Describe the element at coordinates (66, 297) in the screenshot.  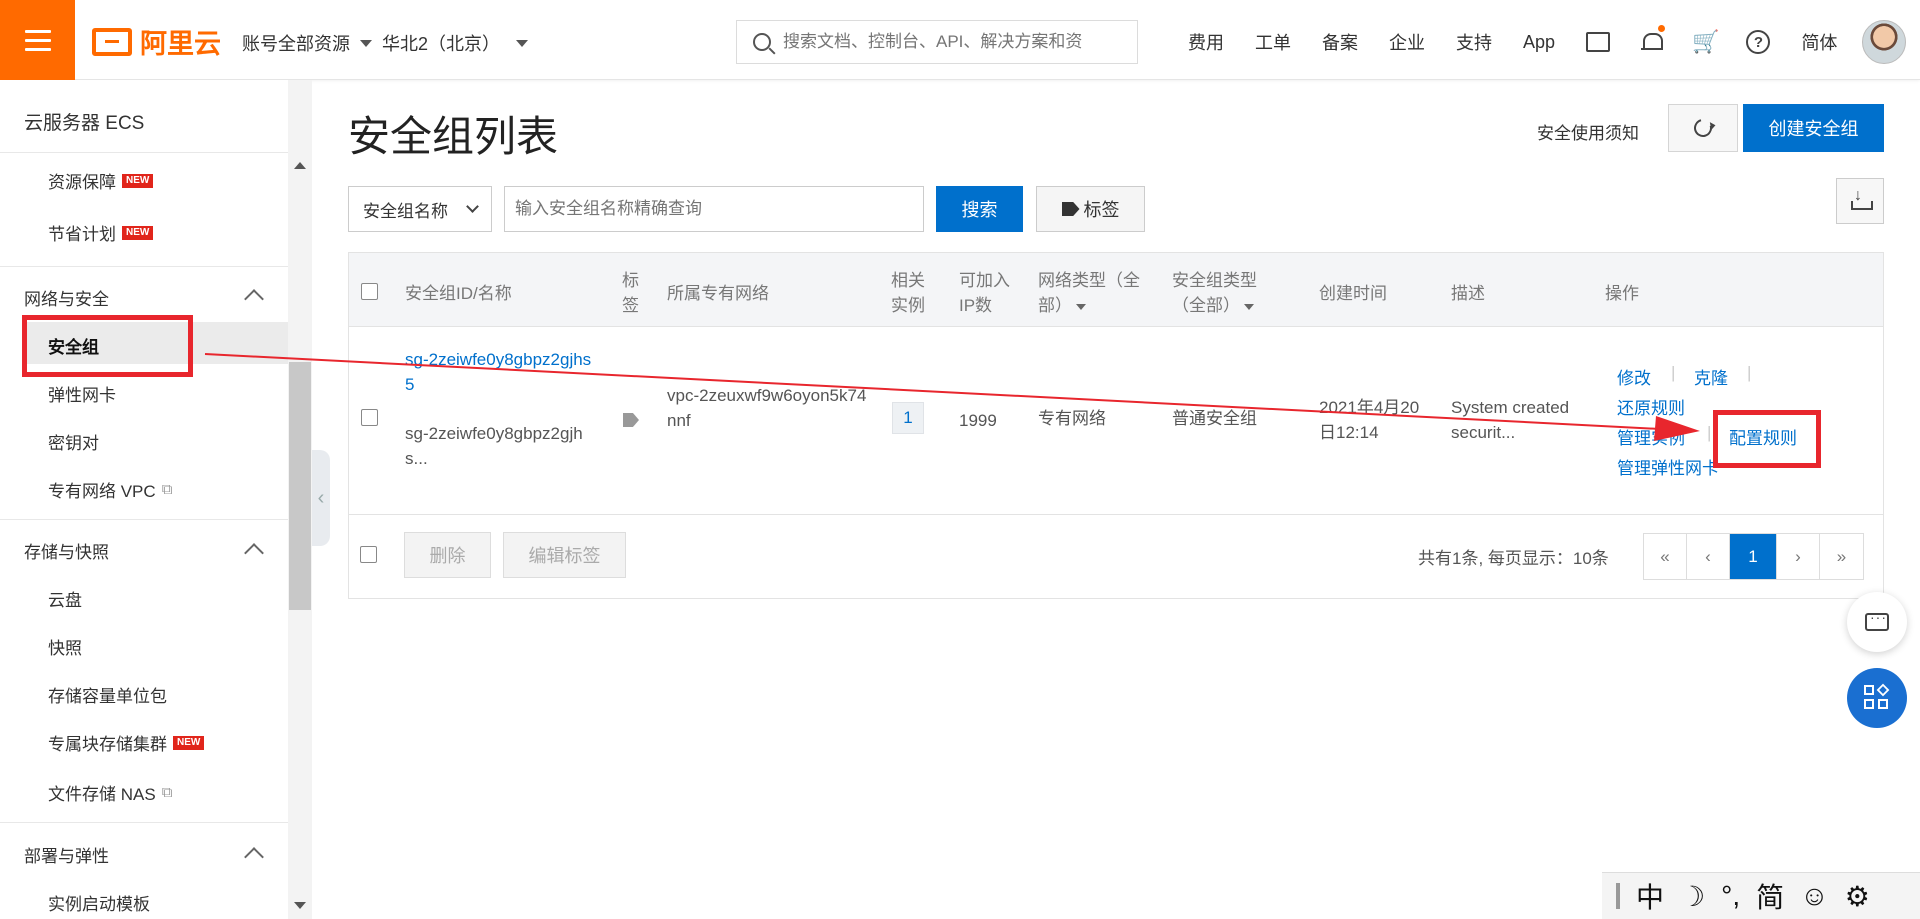
I see `sidebar-group-network-security: 网络与安全` at that location.